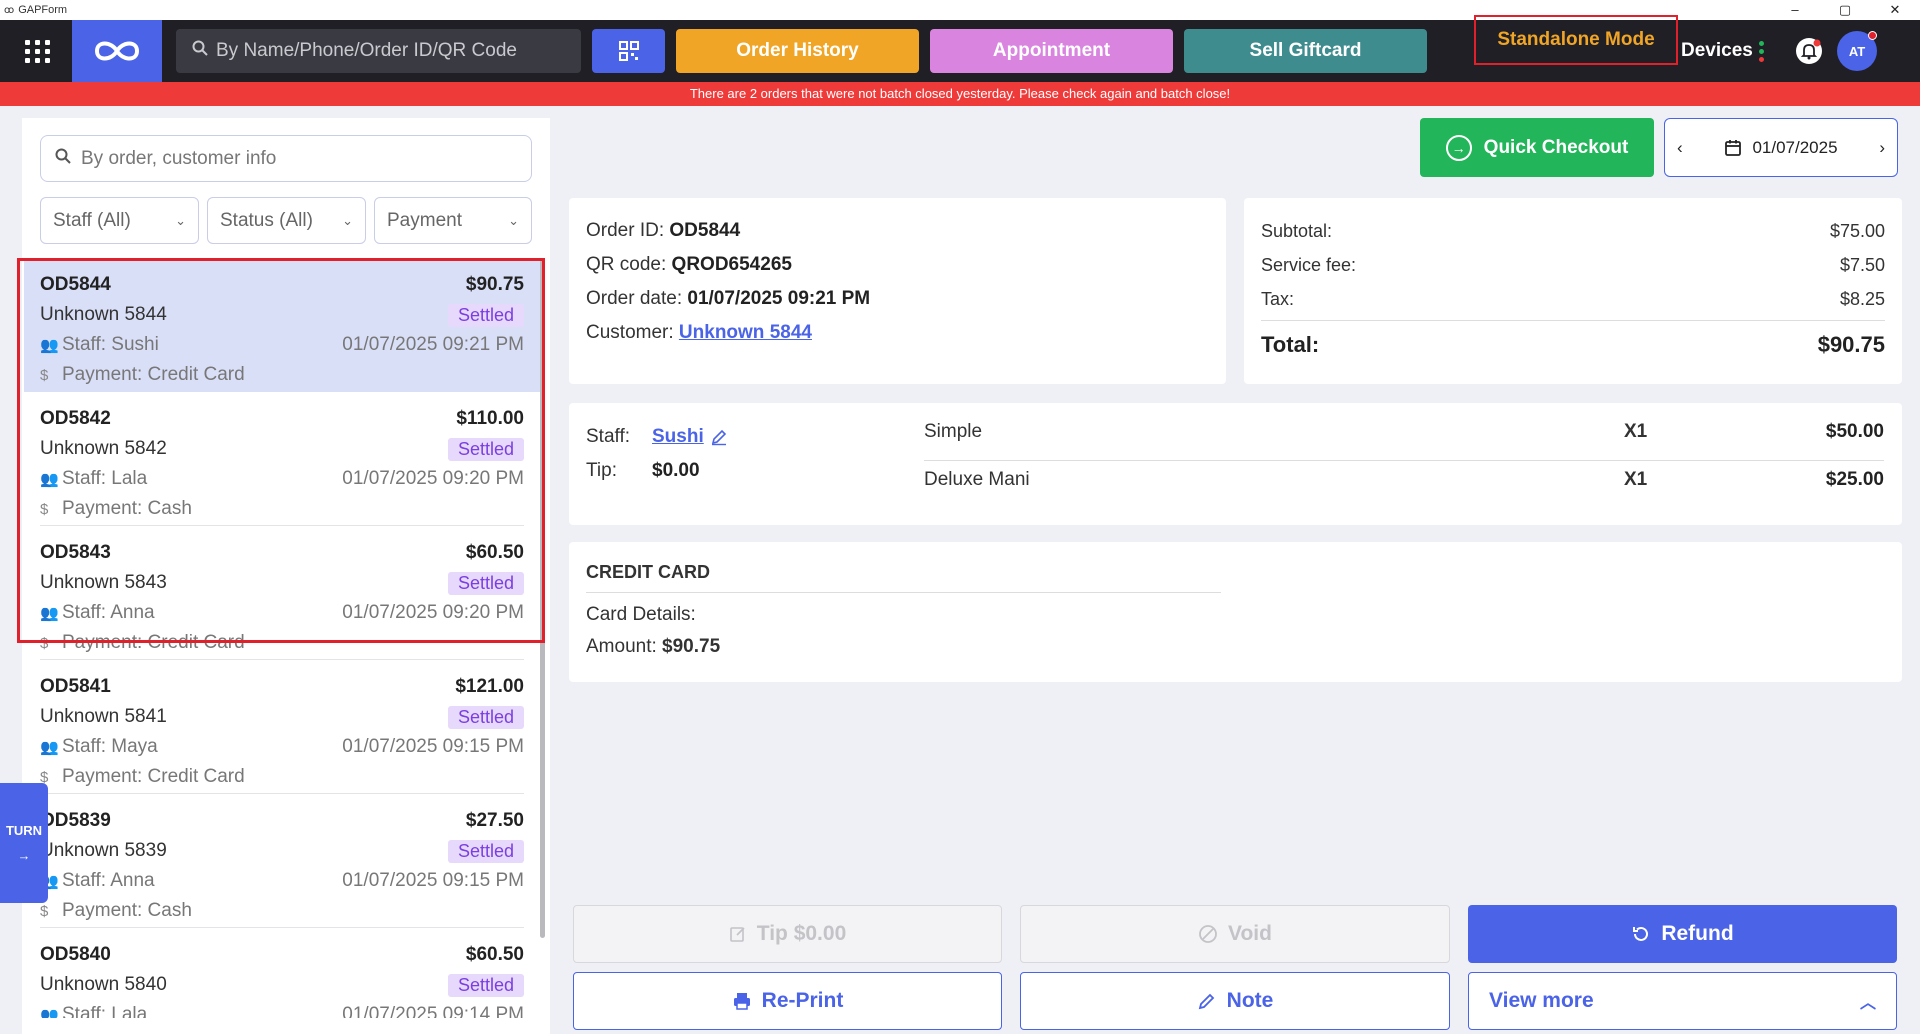 This screenshot has height=1034, width=1920. Describe the element at coordinates (1682, 1001) in the screenshot. I see `view-more-button: View more ︿` at that location.